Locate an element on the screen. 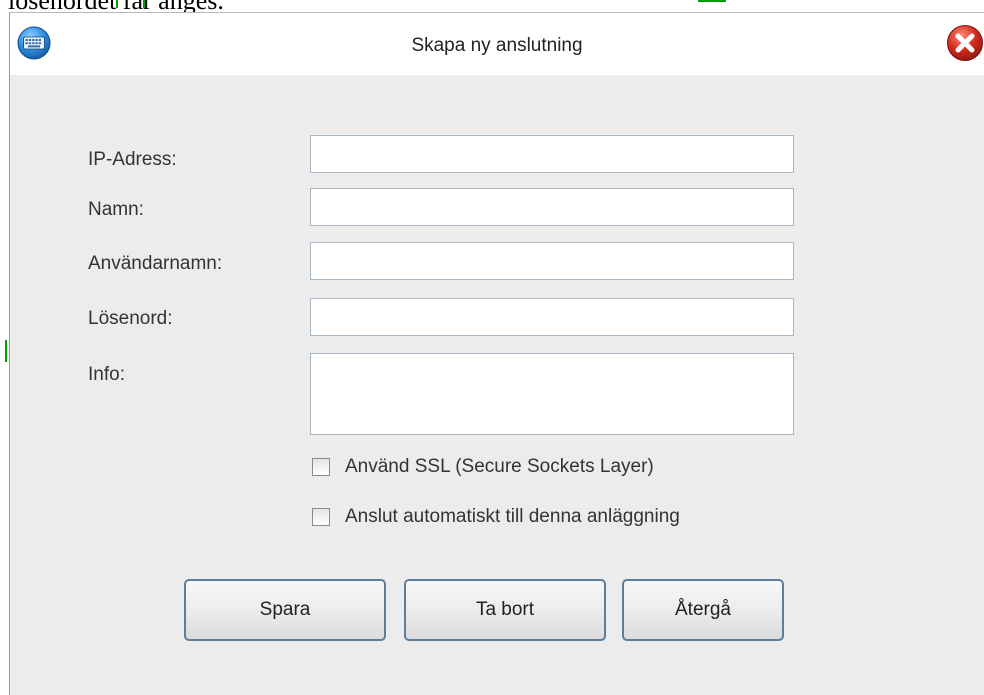 The width and height of the screenshot is (984, 695). name-input is located at coordinates (552, 207).